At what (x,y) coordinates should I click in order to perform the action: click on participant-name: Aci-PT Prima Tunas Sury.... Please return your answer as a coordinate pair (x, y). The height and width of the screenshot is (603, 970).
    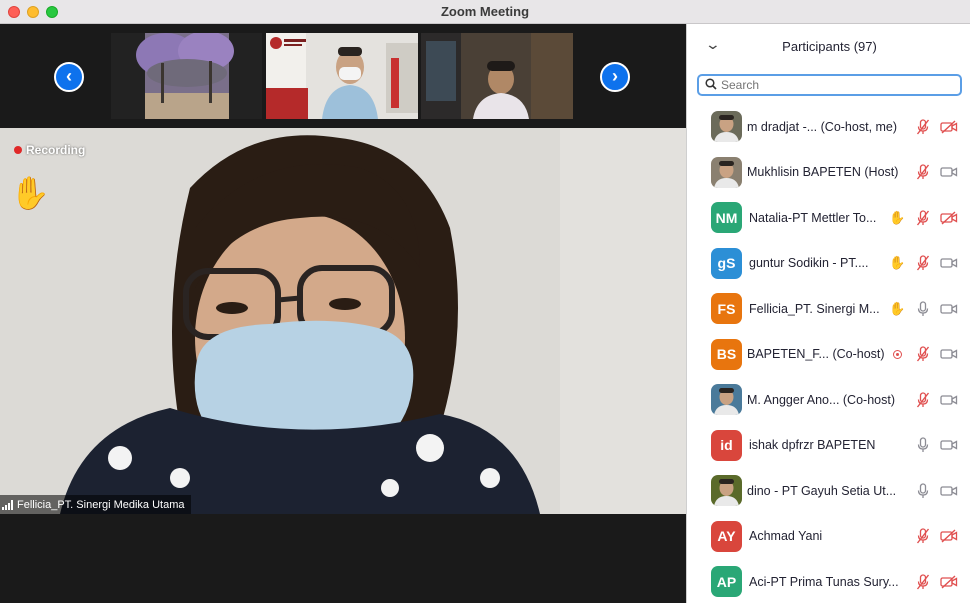
    Looking at the image, I should click on (824, 581).